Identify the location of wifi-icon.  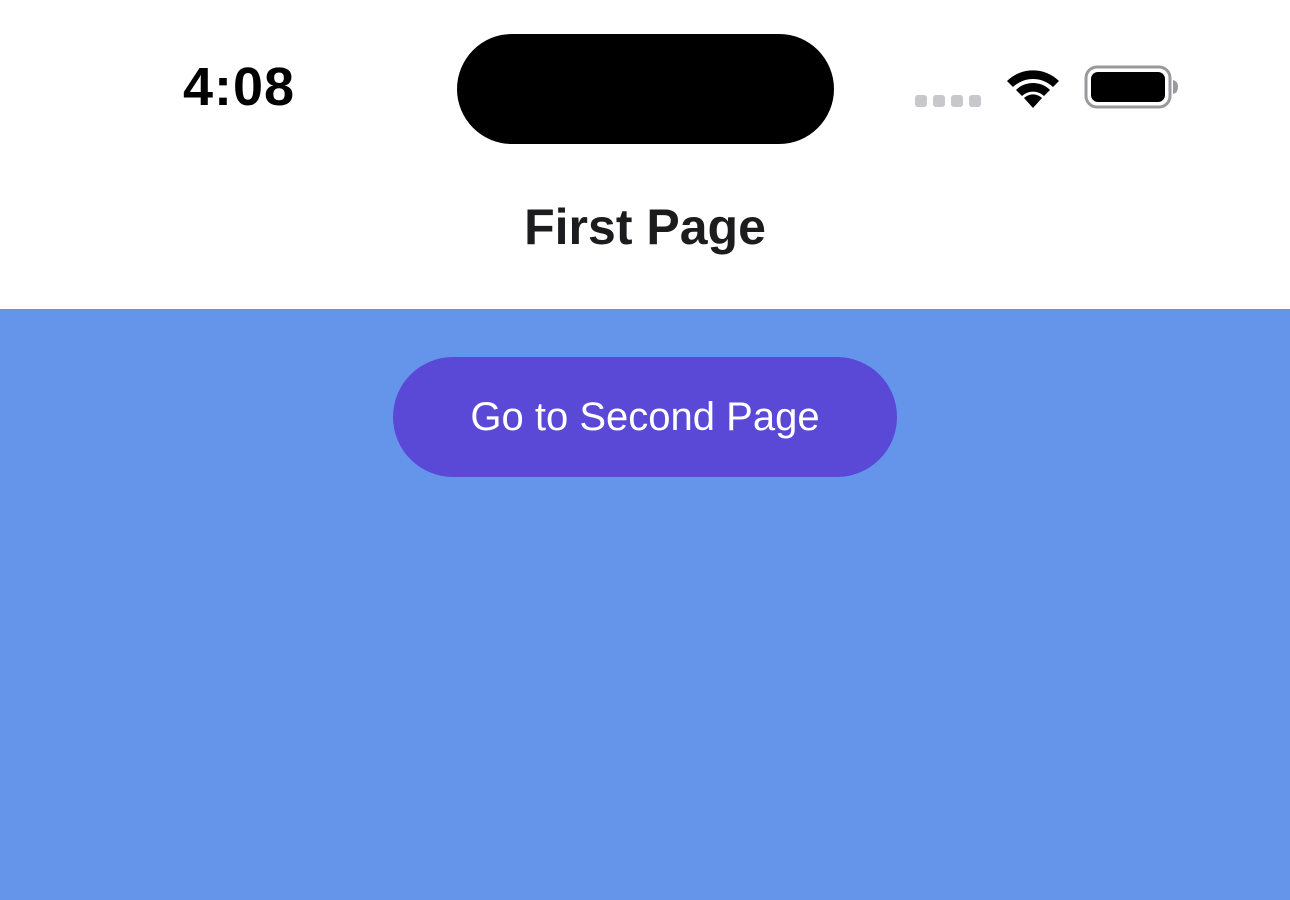
(1033, 89).